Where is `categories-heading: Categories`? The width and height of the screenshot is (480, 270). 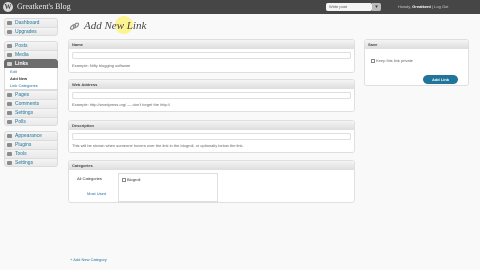 categories-heading: Categories is located at coordinates (211, 165).